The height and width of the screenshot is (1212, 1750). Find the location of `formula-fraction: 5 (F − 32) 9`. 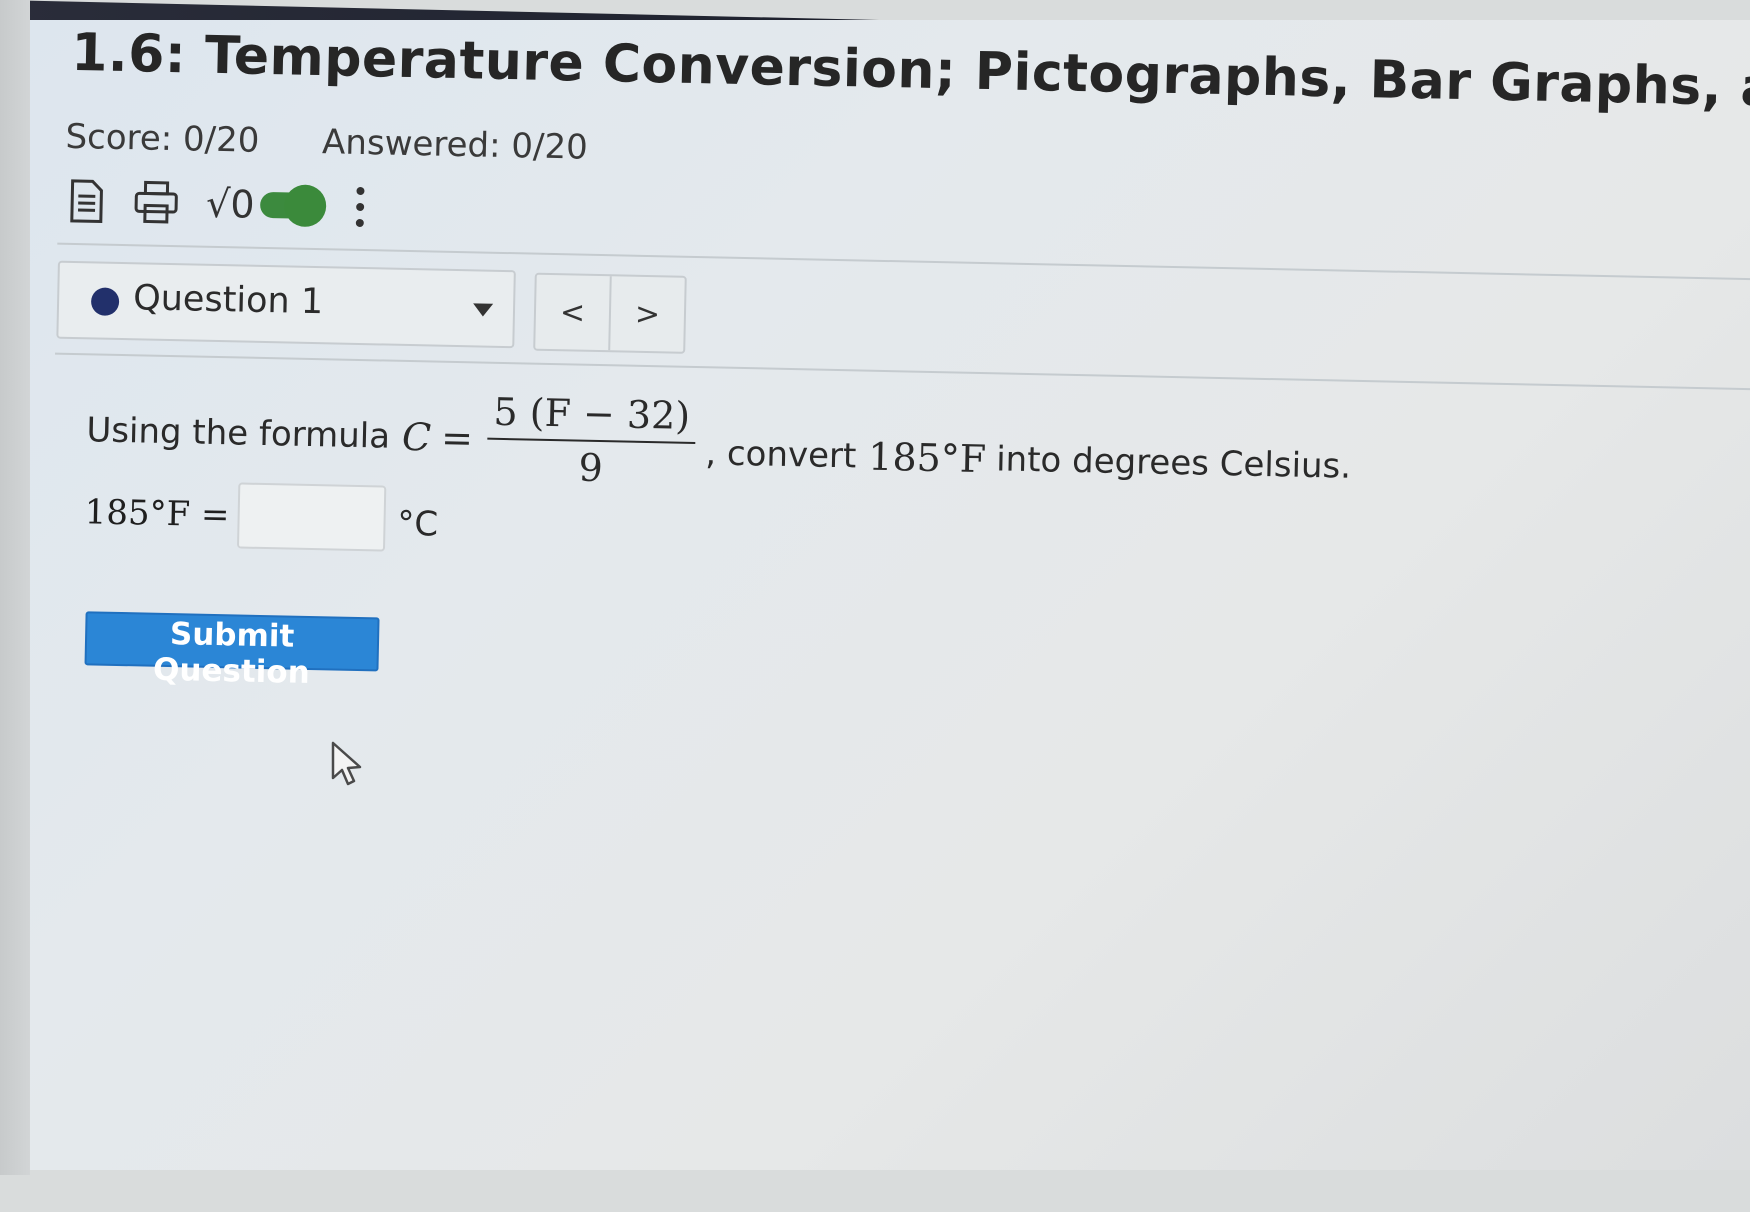

formula-fraction: 5 (F − 32) 9 is located at coordinates (591, 441).